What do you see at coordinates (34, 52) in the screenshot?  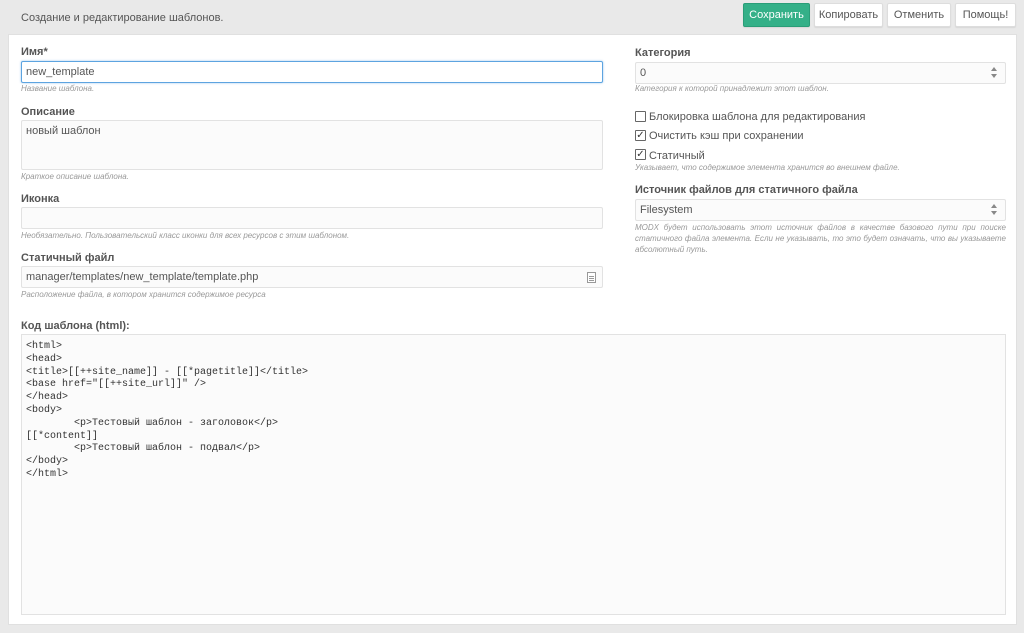 I see `name-label: Имя*` at bounding box center [34, 52].